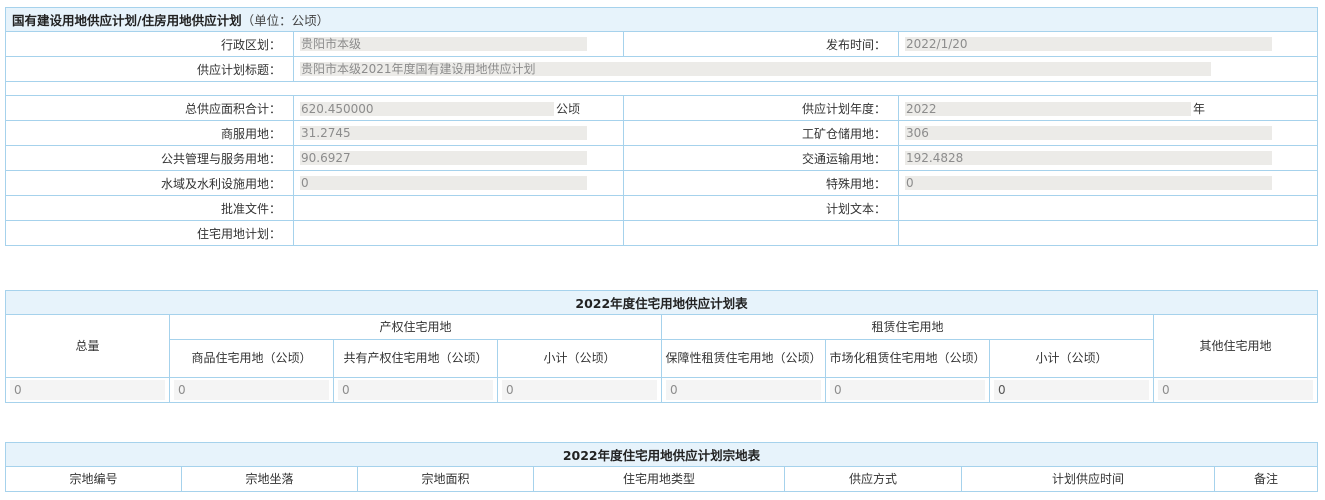 The image size is (1325, 500). What do you see at coordinates (743, 390) in the screenshot?
I see `affordable-rental-field: 0` at bounding box center [743, 390].